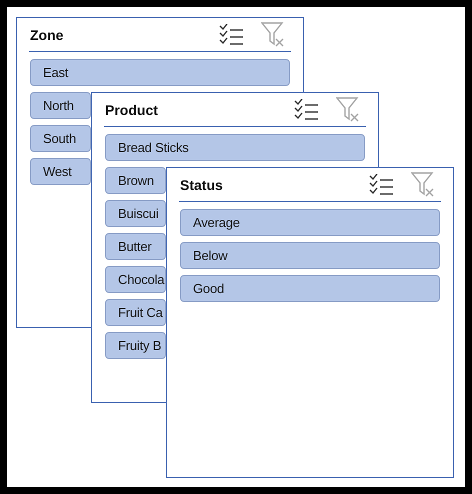  What do you see at coordinates (47, 34) in the screenshot?
I see `slicer-title: Zone` at bounding box center [47, 34].